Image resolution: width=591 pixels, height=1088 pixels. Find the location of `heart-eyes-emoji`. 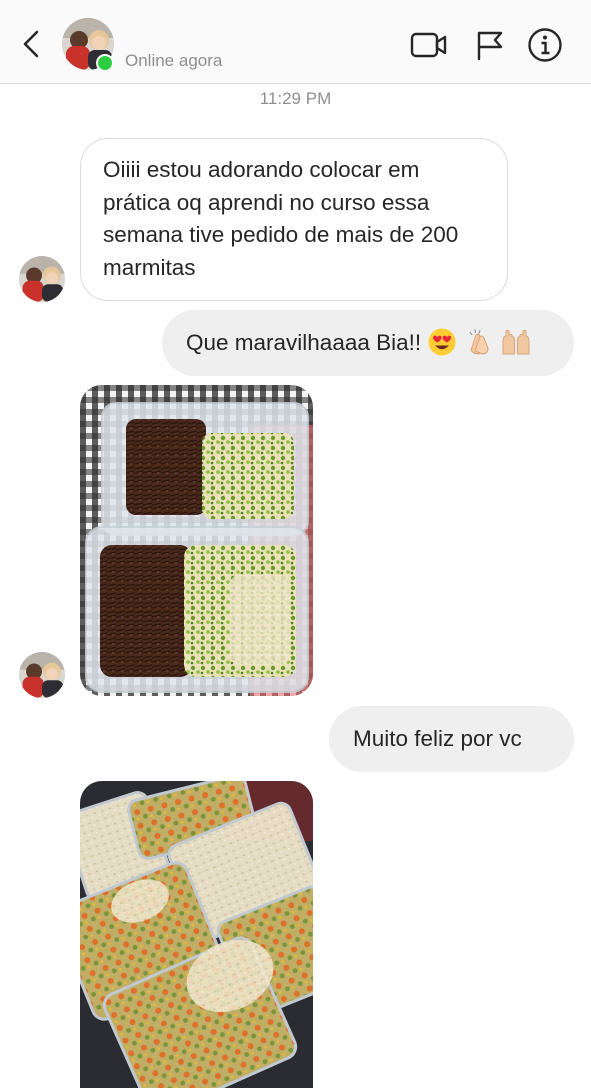

heart-eyes-emoji is located at coordinates (442, 342).